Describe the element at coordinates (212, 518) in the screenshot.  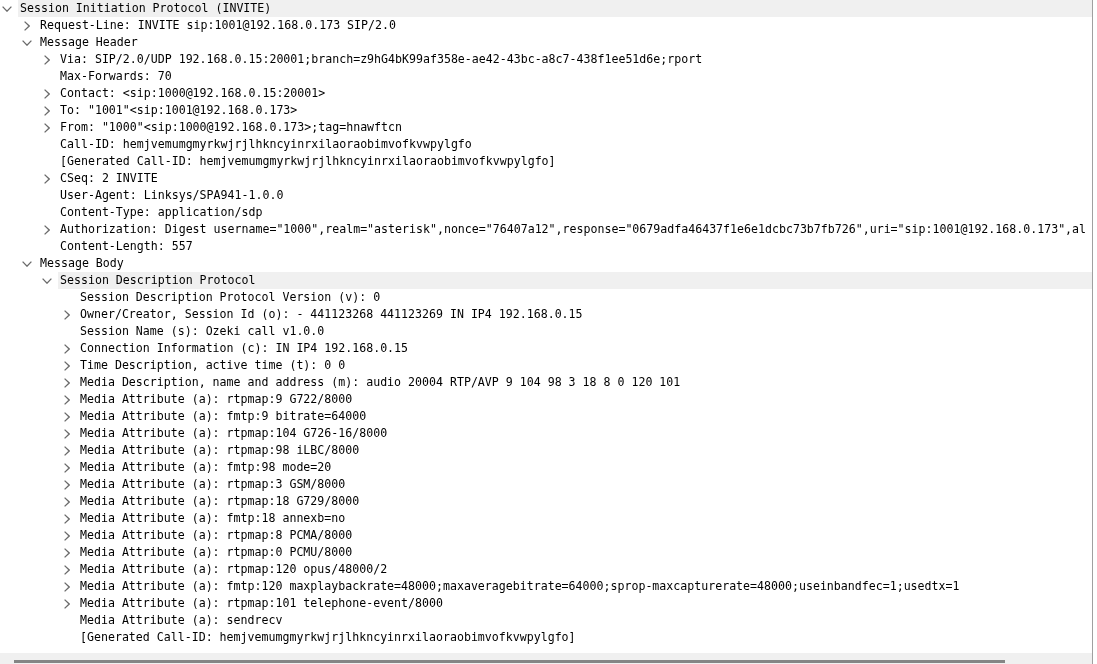
I see `tree-item: Media Attribute (a): fmtp:18 annexb=no` at that location.